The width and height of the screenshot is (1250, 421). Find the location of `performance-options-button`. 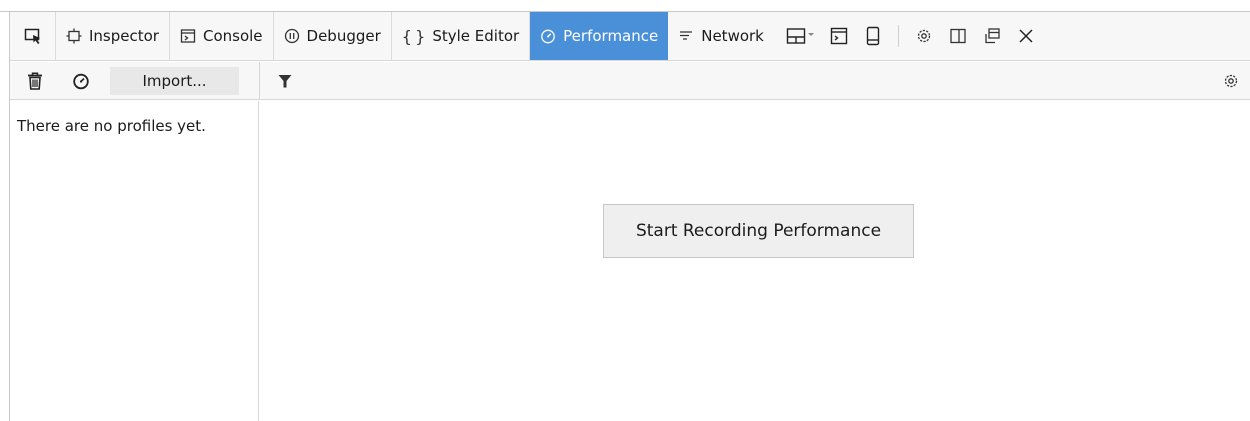

performance-options-button is located at coordinates (1231, 81).